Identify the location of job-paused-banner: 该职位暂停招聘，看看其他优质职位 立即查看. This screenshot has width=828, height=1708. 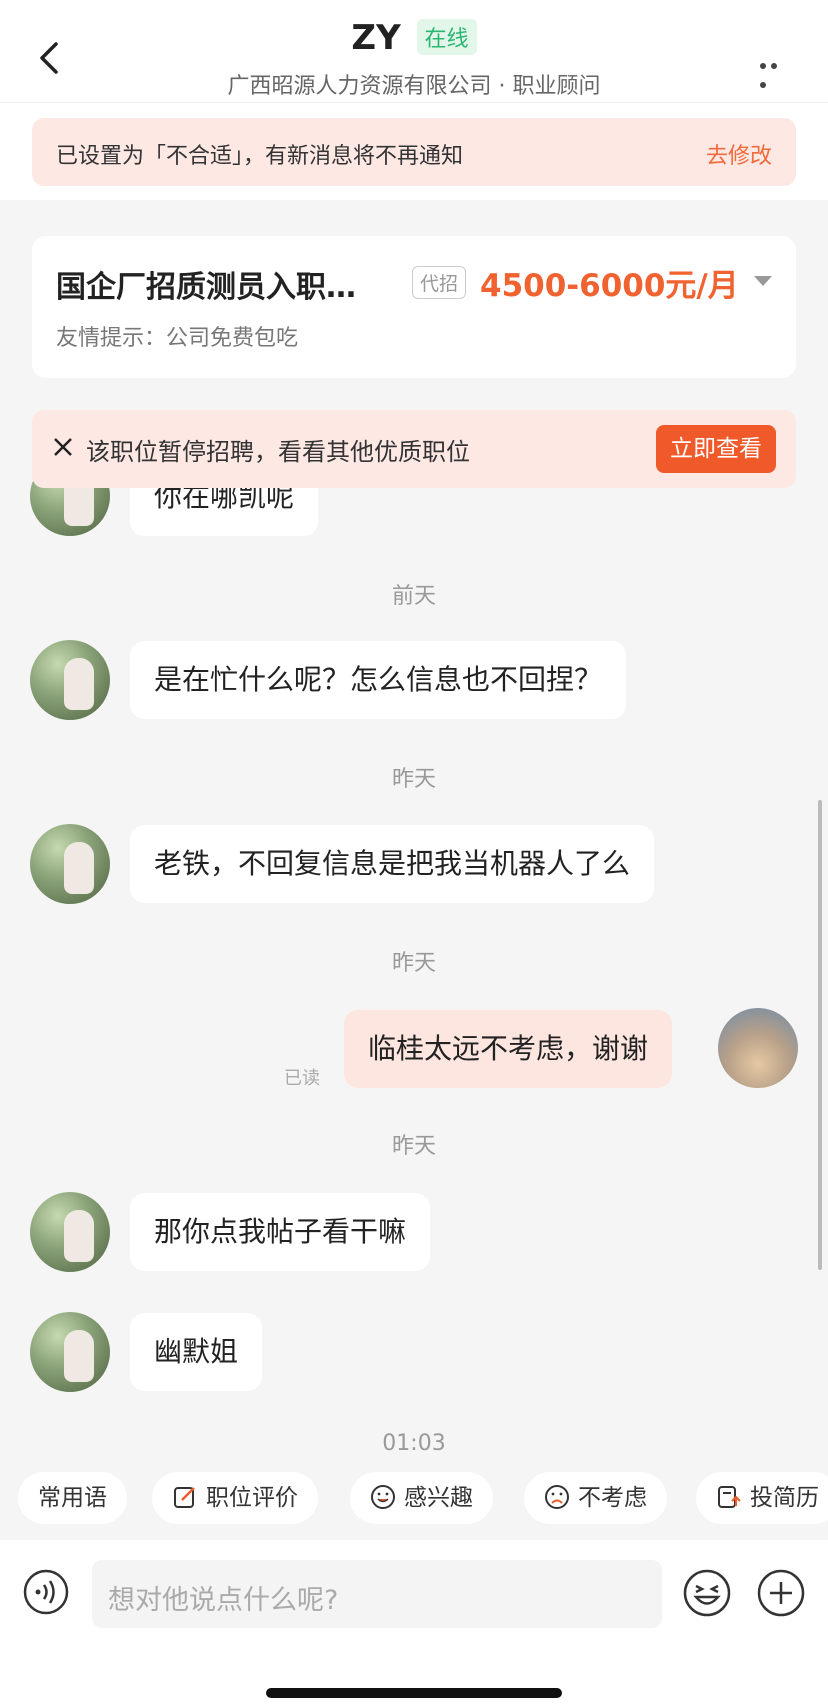
(414, 449).